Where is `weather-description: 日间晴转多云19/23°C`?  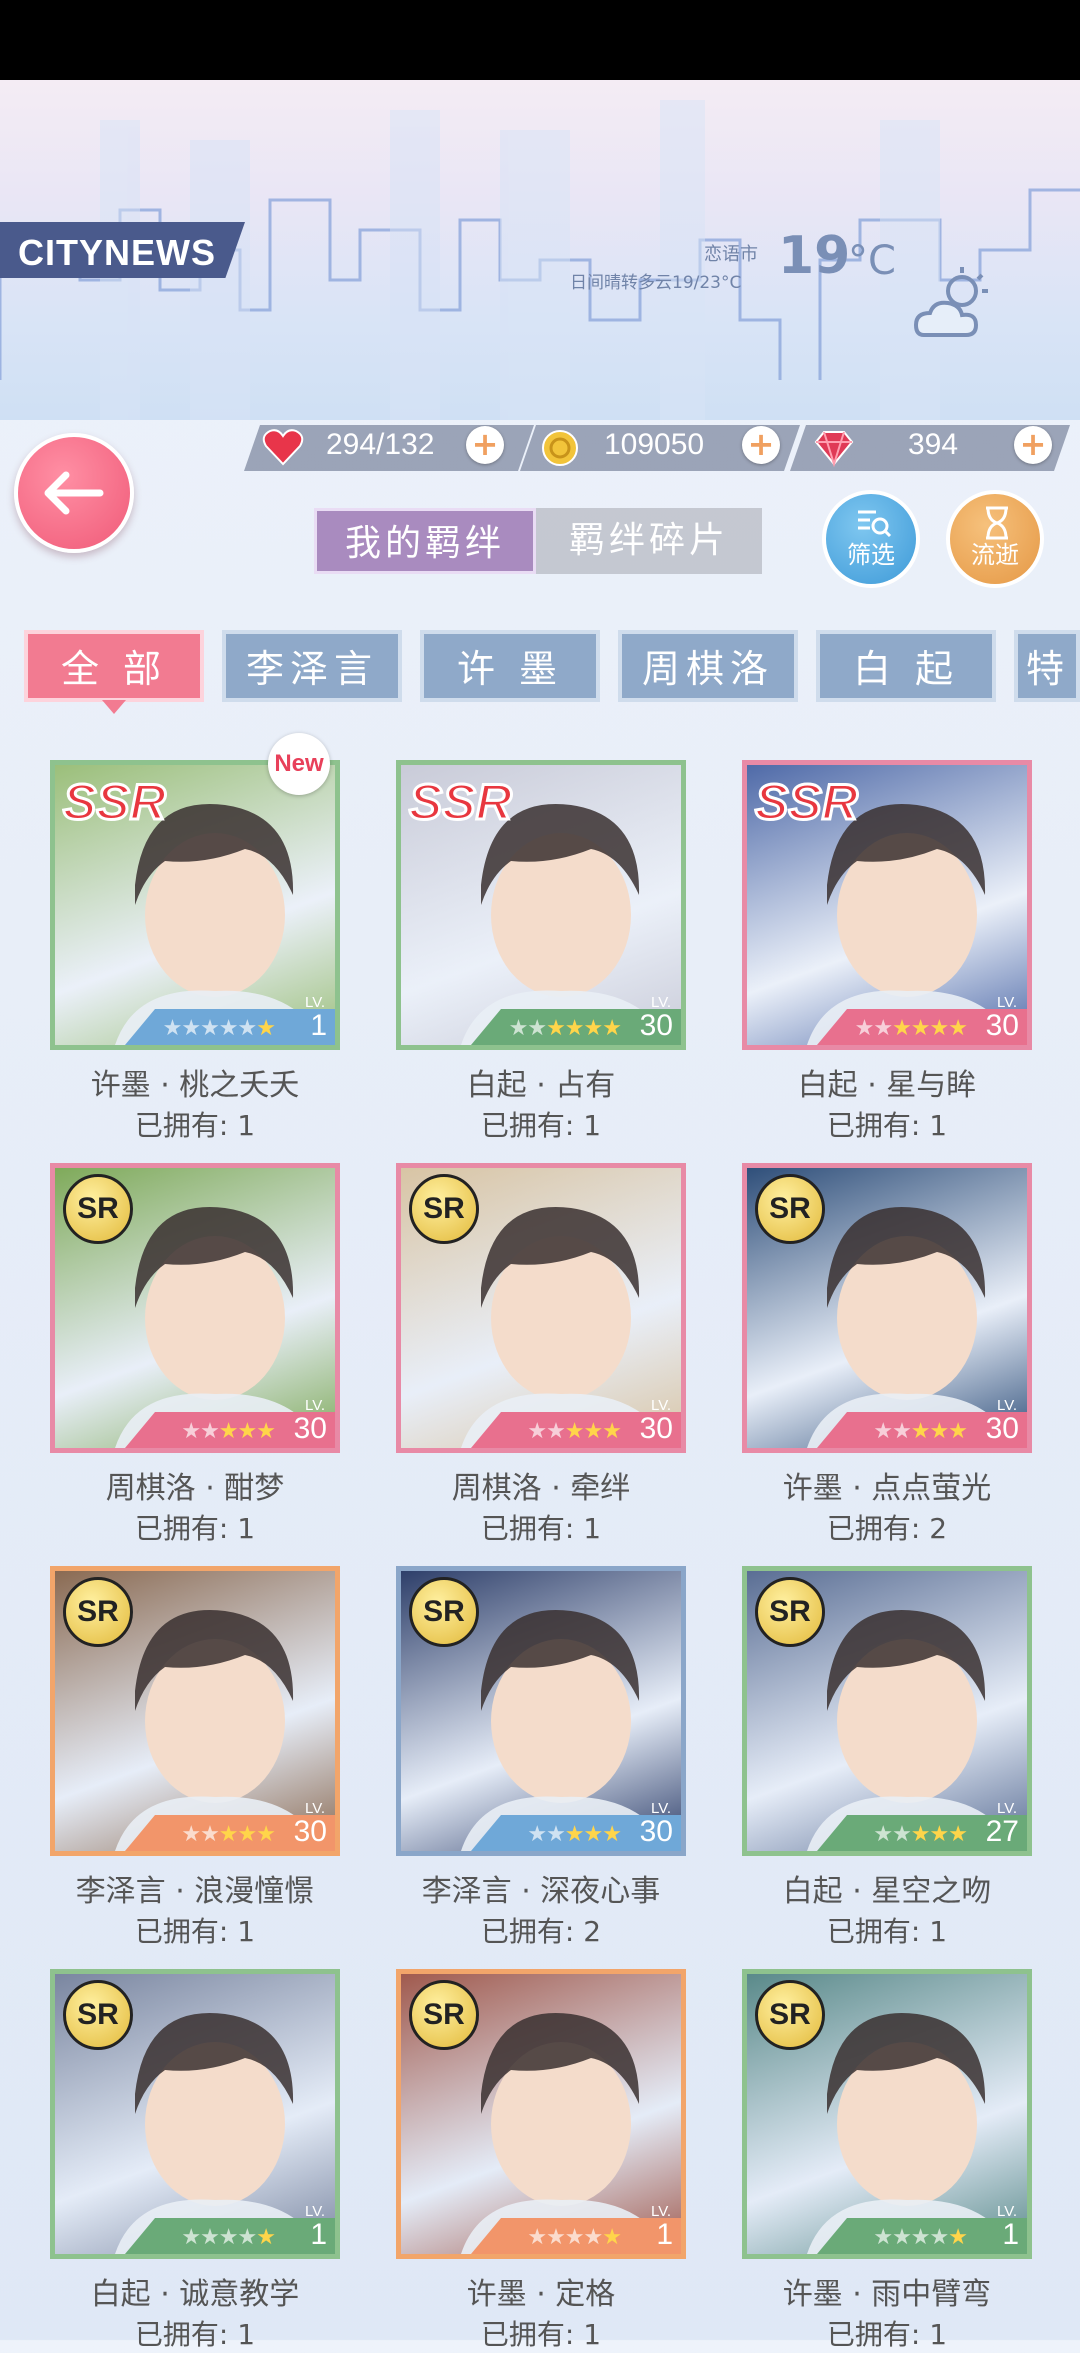
weather-description: 日间晴转多云19/23°C is located at coordinates (656, 283).